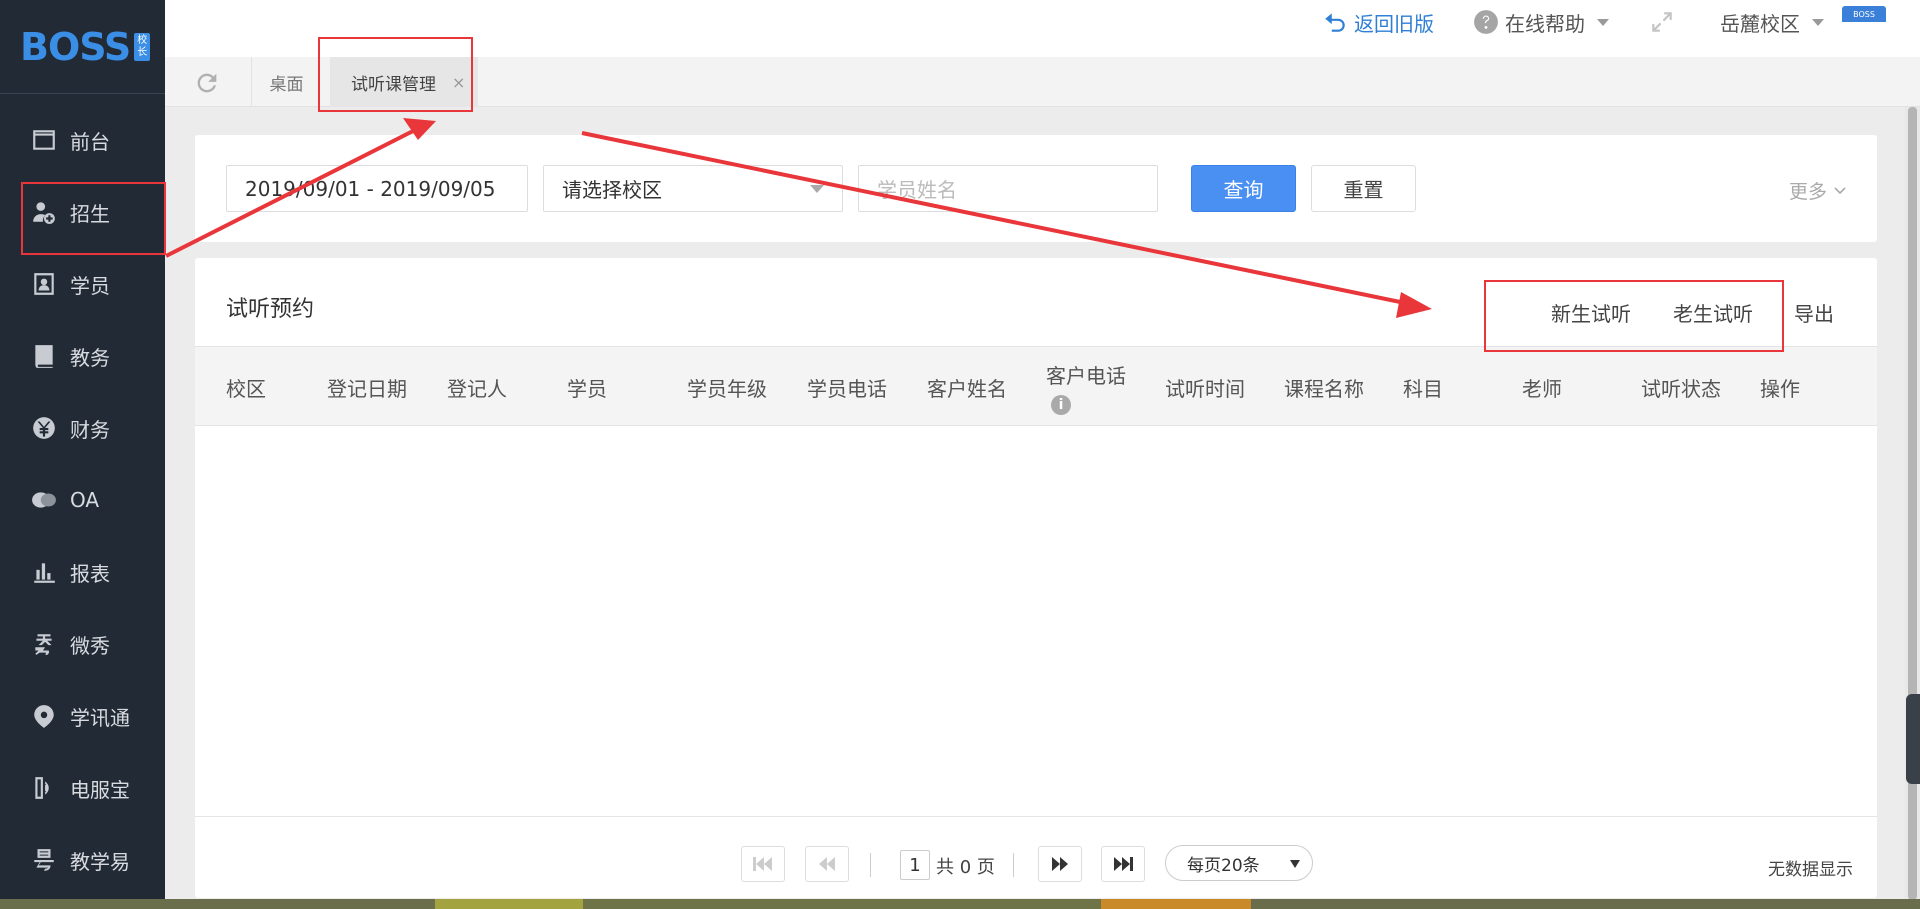  Describe the element at coordinates (727, 387) in the screenshot. I see `column-header: 学员年级` at that location.